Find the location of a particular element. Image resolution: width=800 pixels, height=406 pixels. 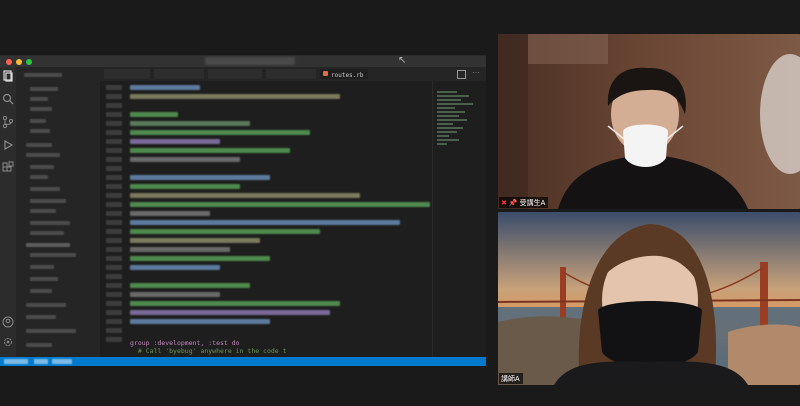

minimap is located at coordinates (456, 219).